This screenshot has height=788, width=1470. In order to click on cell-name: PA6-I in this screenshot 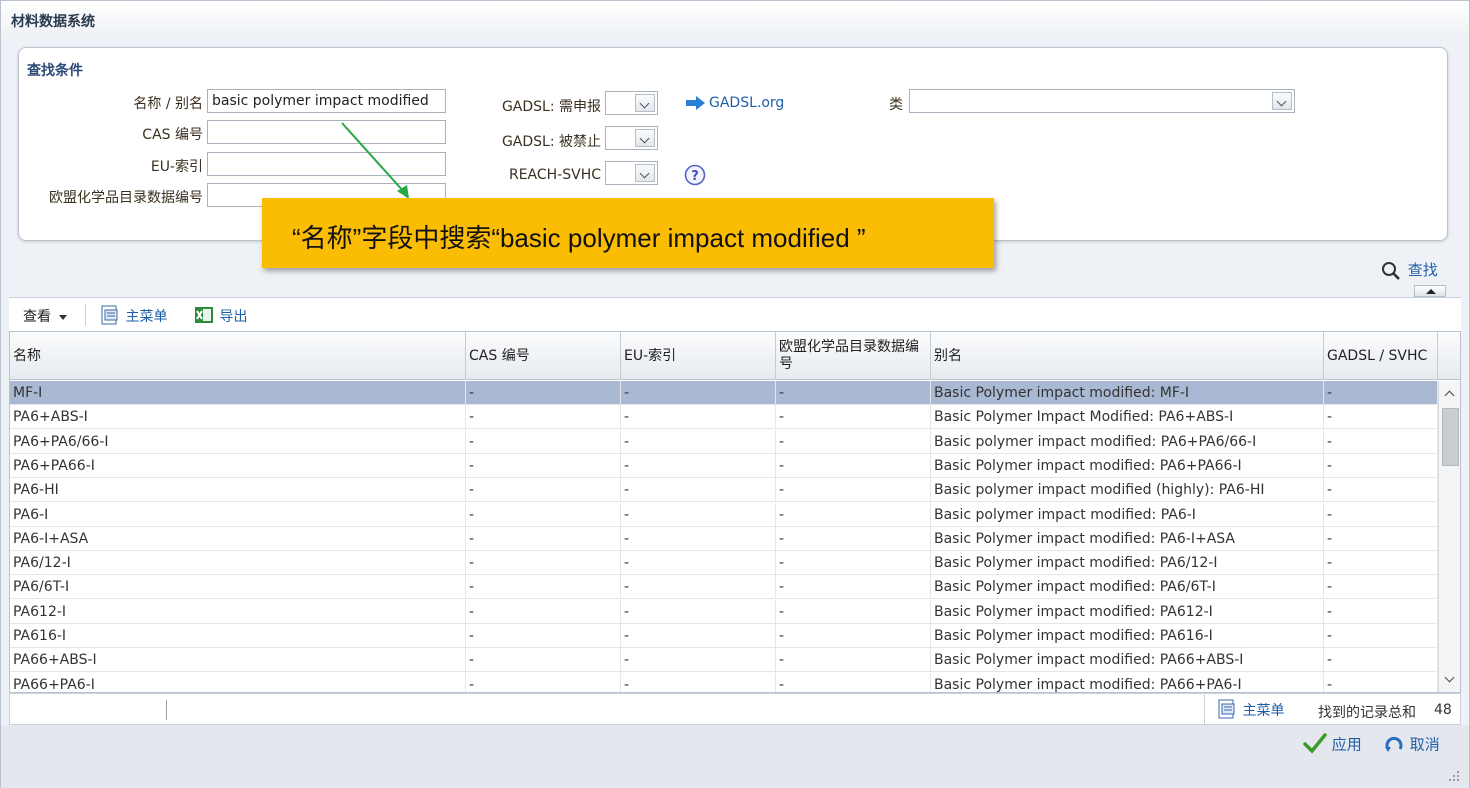, I will do `click(238, 514)`.